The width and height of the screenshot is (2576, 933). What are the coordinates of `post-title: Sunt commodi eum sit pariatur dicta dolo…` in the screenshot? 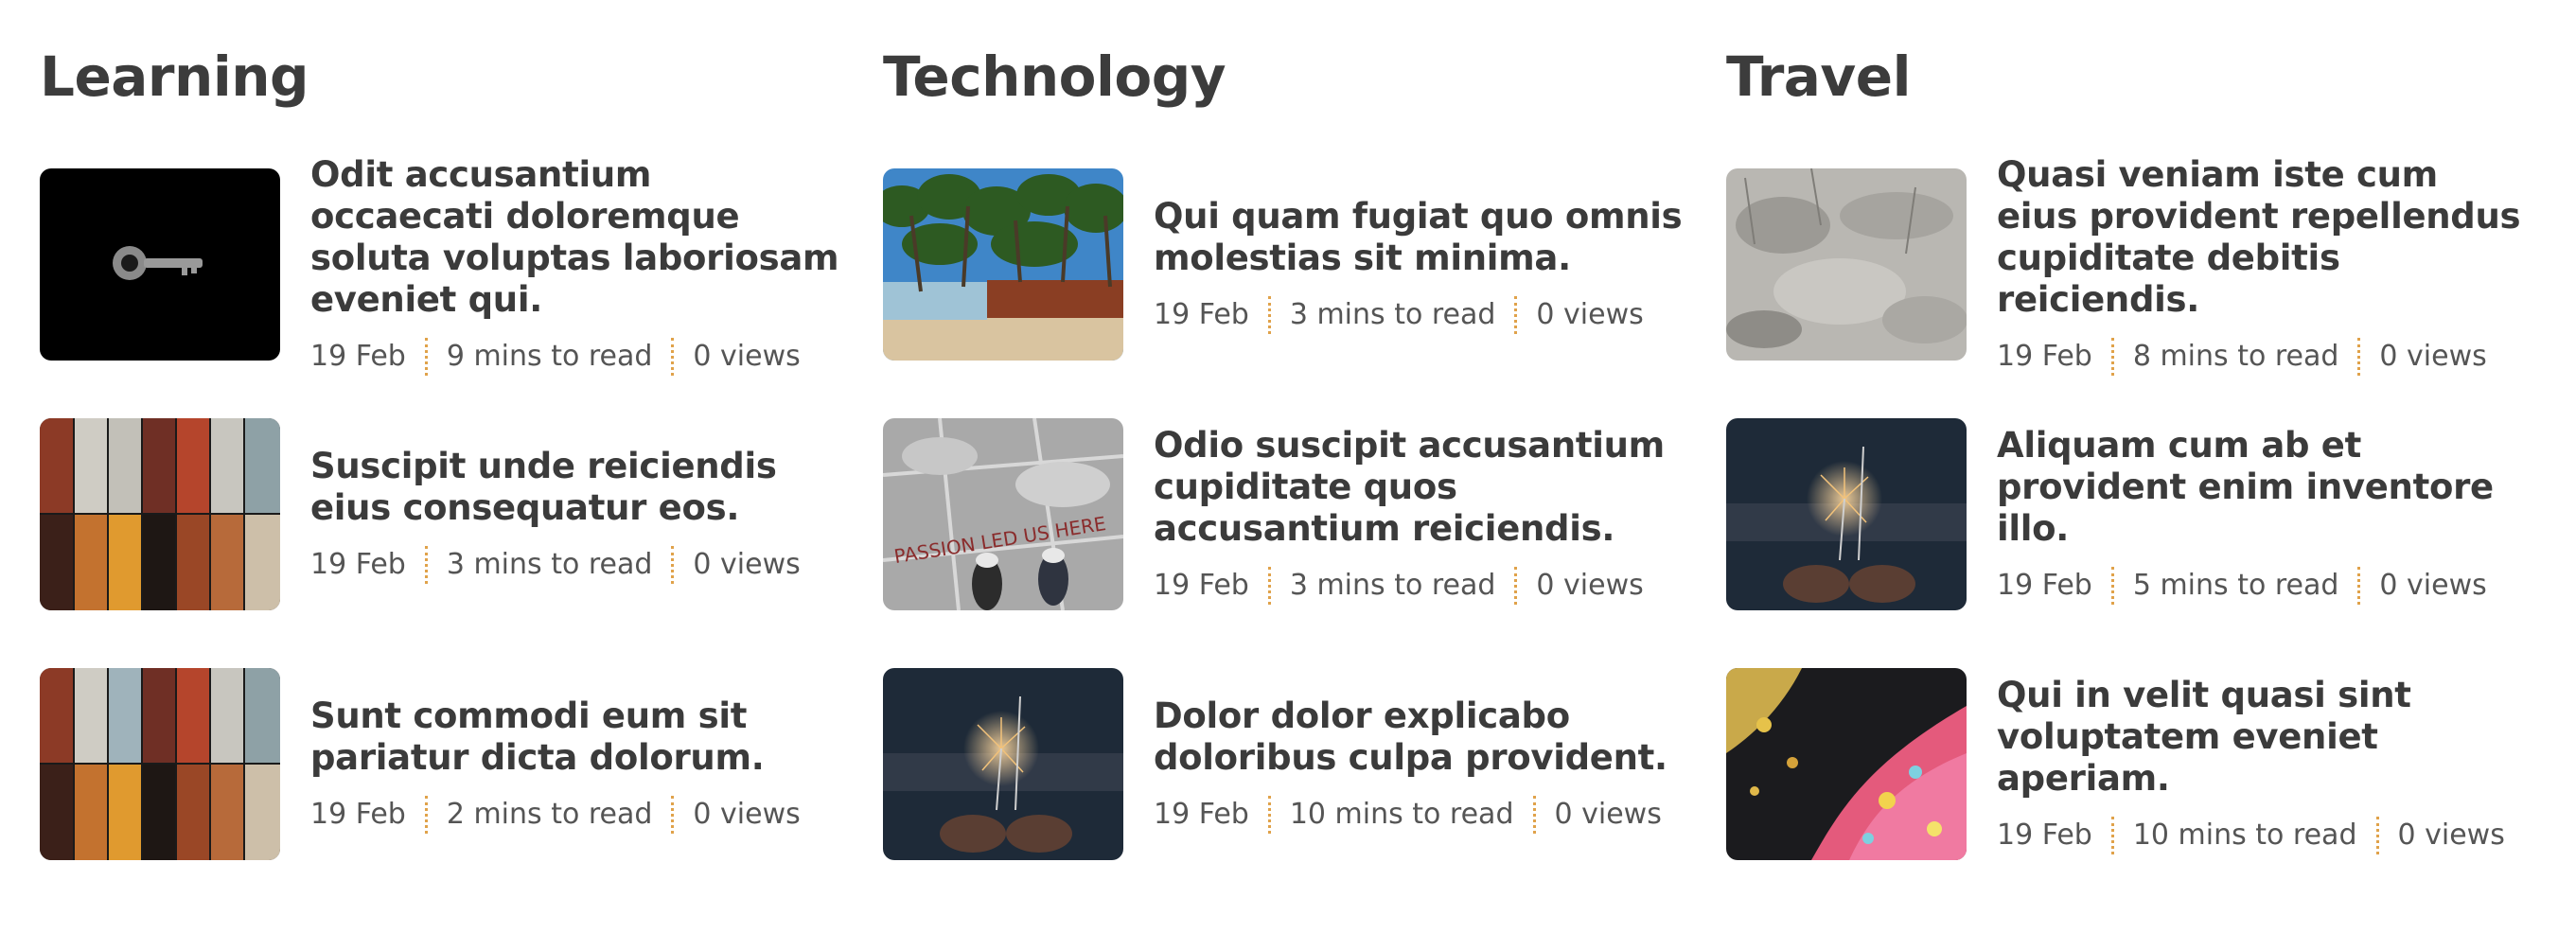 It's located at (575, 737).